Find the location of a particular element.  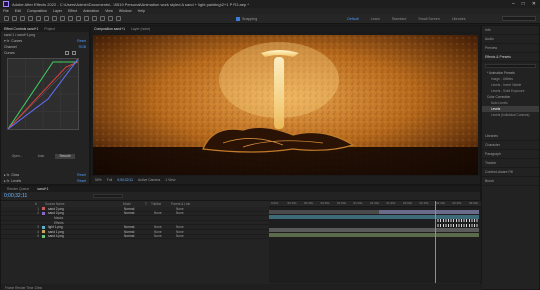

tree-item: Levels (Individual Controls) is located at coordinates (510, 115).